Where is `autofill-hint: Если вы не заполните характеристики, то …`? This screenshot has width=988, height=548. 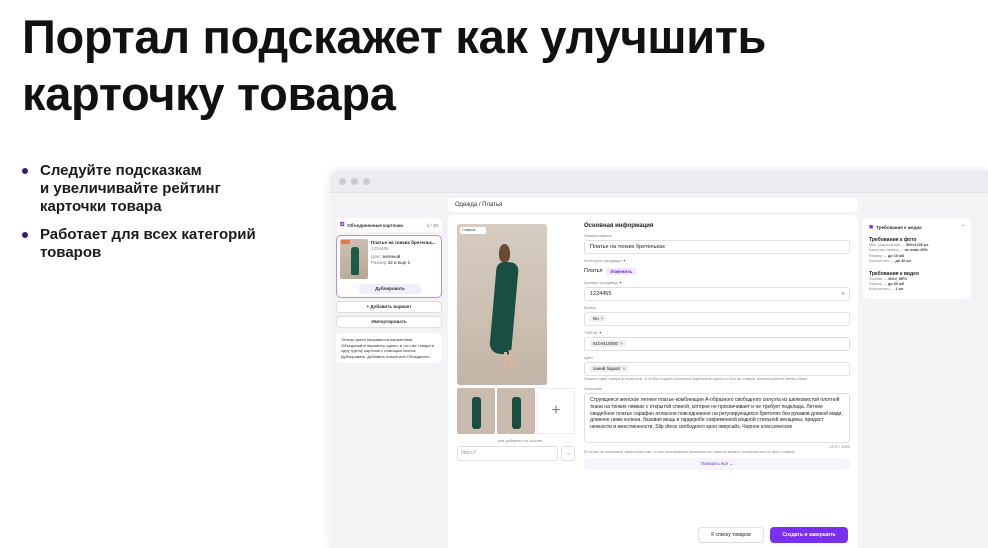
autofill-hint: Если вы не заполните характеристики, то … is located at coordinates (689, 452).